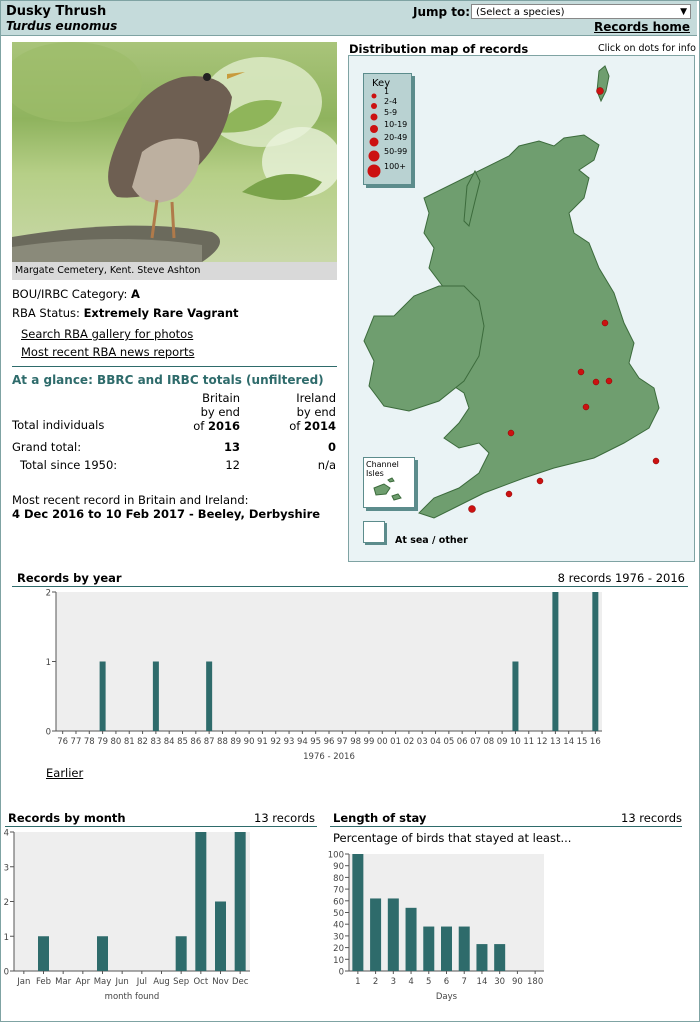 This screenshot has height=1022, width=700. I want to click on x-tick-label: Nov, so click(220, 982).